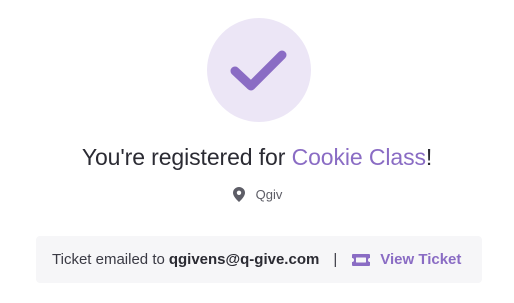 The image size is (514, 303). What do you see at coordinates (421, 259) in the screenshot?
I see `view-ticket-label: View Ticket` at bounding box center [421, 259].